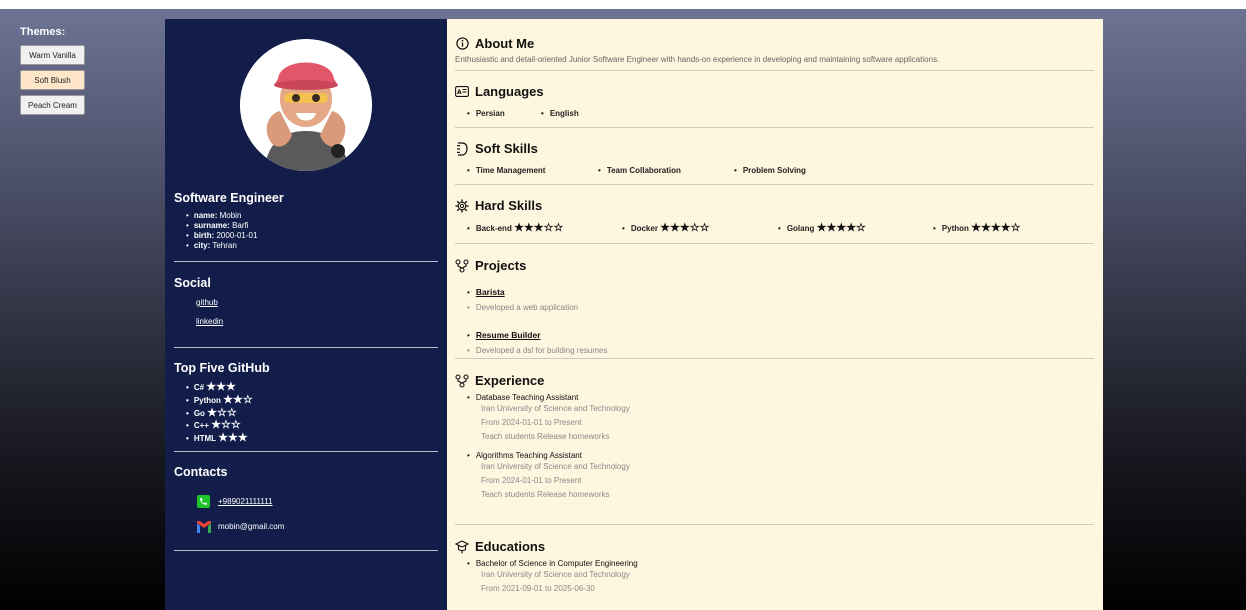 The height and width of the screenshot is (610, 1246). What do you see at coordinates (504, 113) in the screenshot?
I see `language-item: Persian` at bounding box center [504, 113].